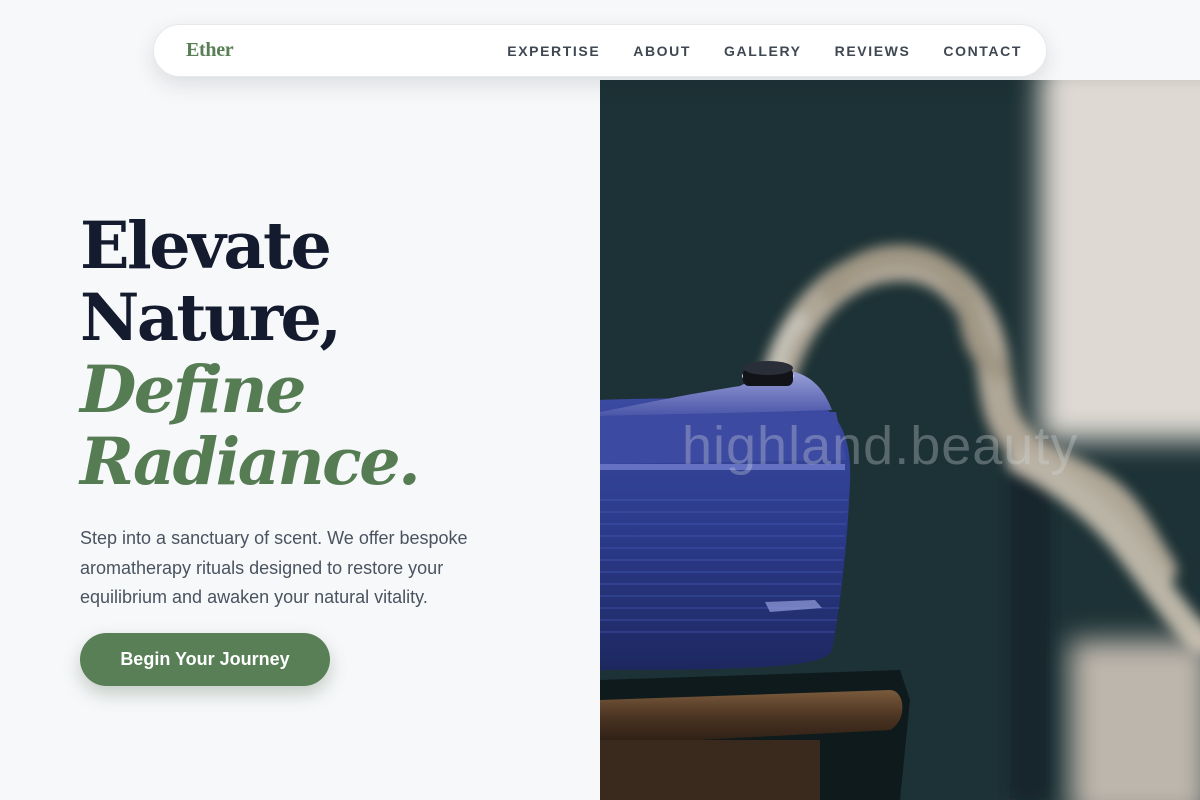 The width and height of the screenshot is (1200, 800). What do you see at coordinates (880, 446) in the screenshot?
I see `image-watermark: highland.beauty` at bounding box center [880, 446].